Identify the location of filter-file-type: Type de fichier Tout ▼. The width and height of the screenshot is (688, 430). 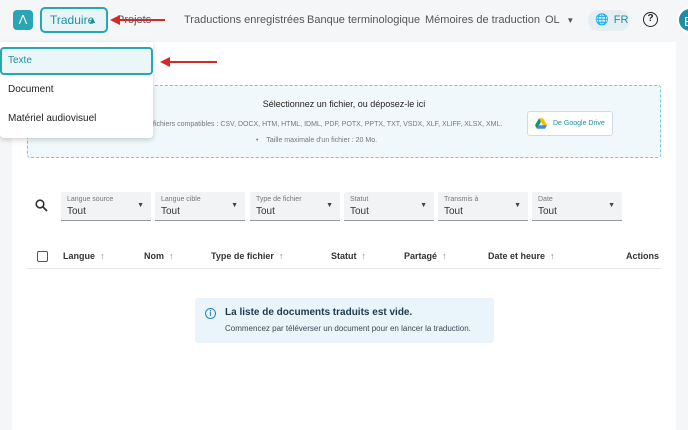
(295, 206).